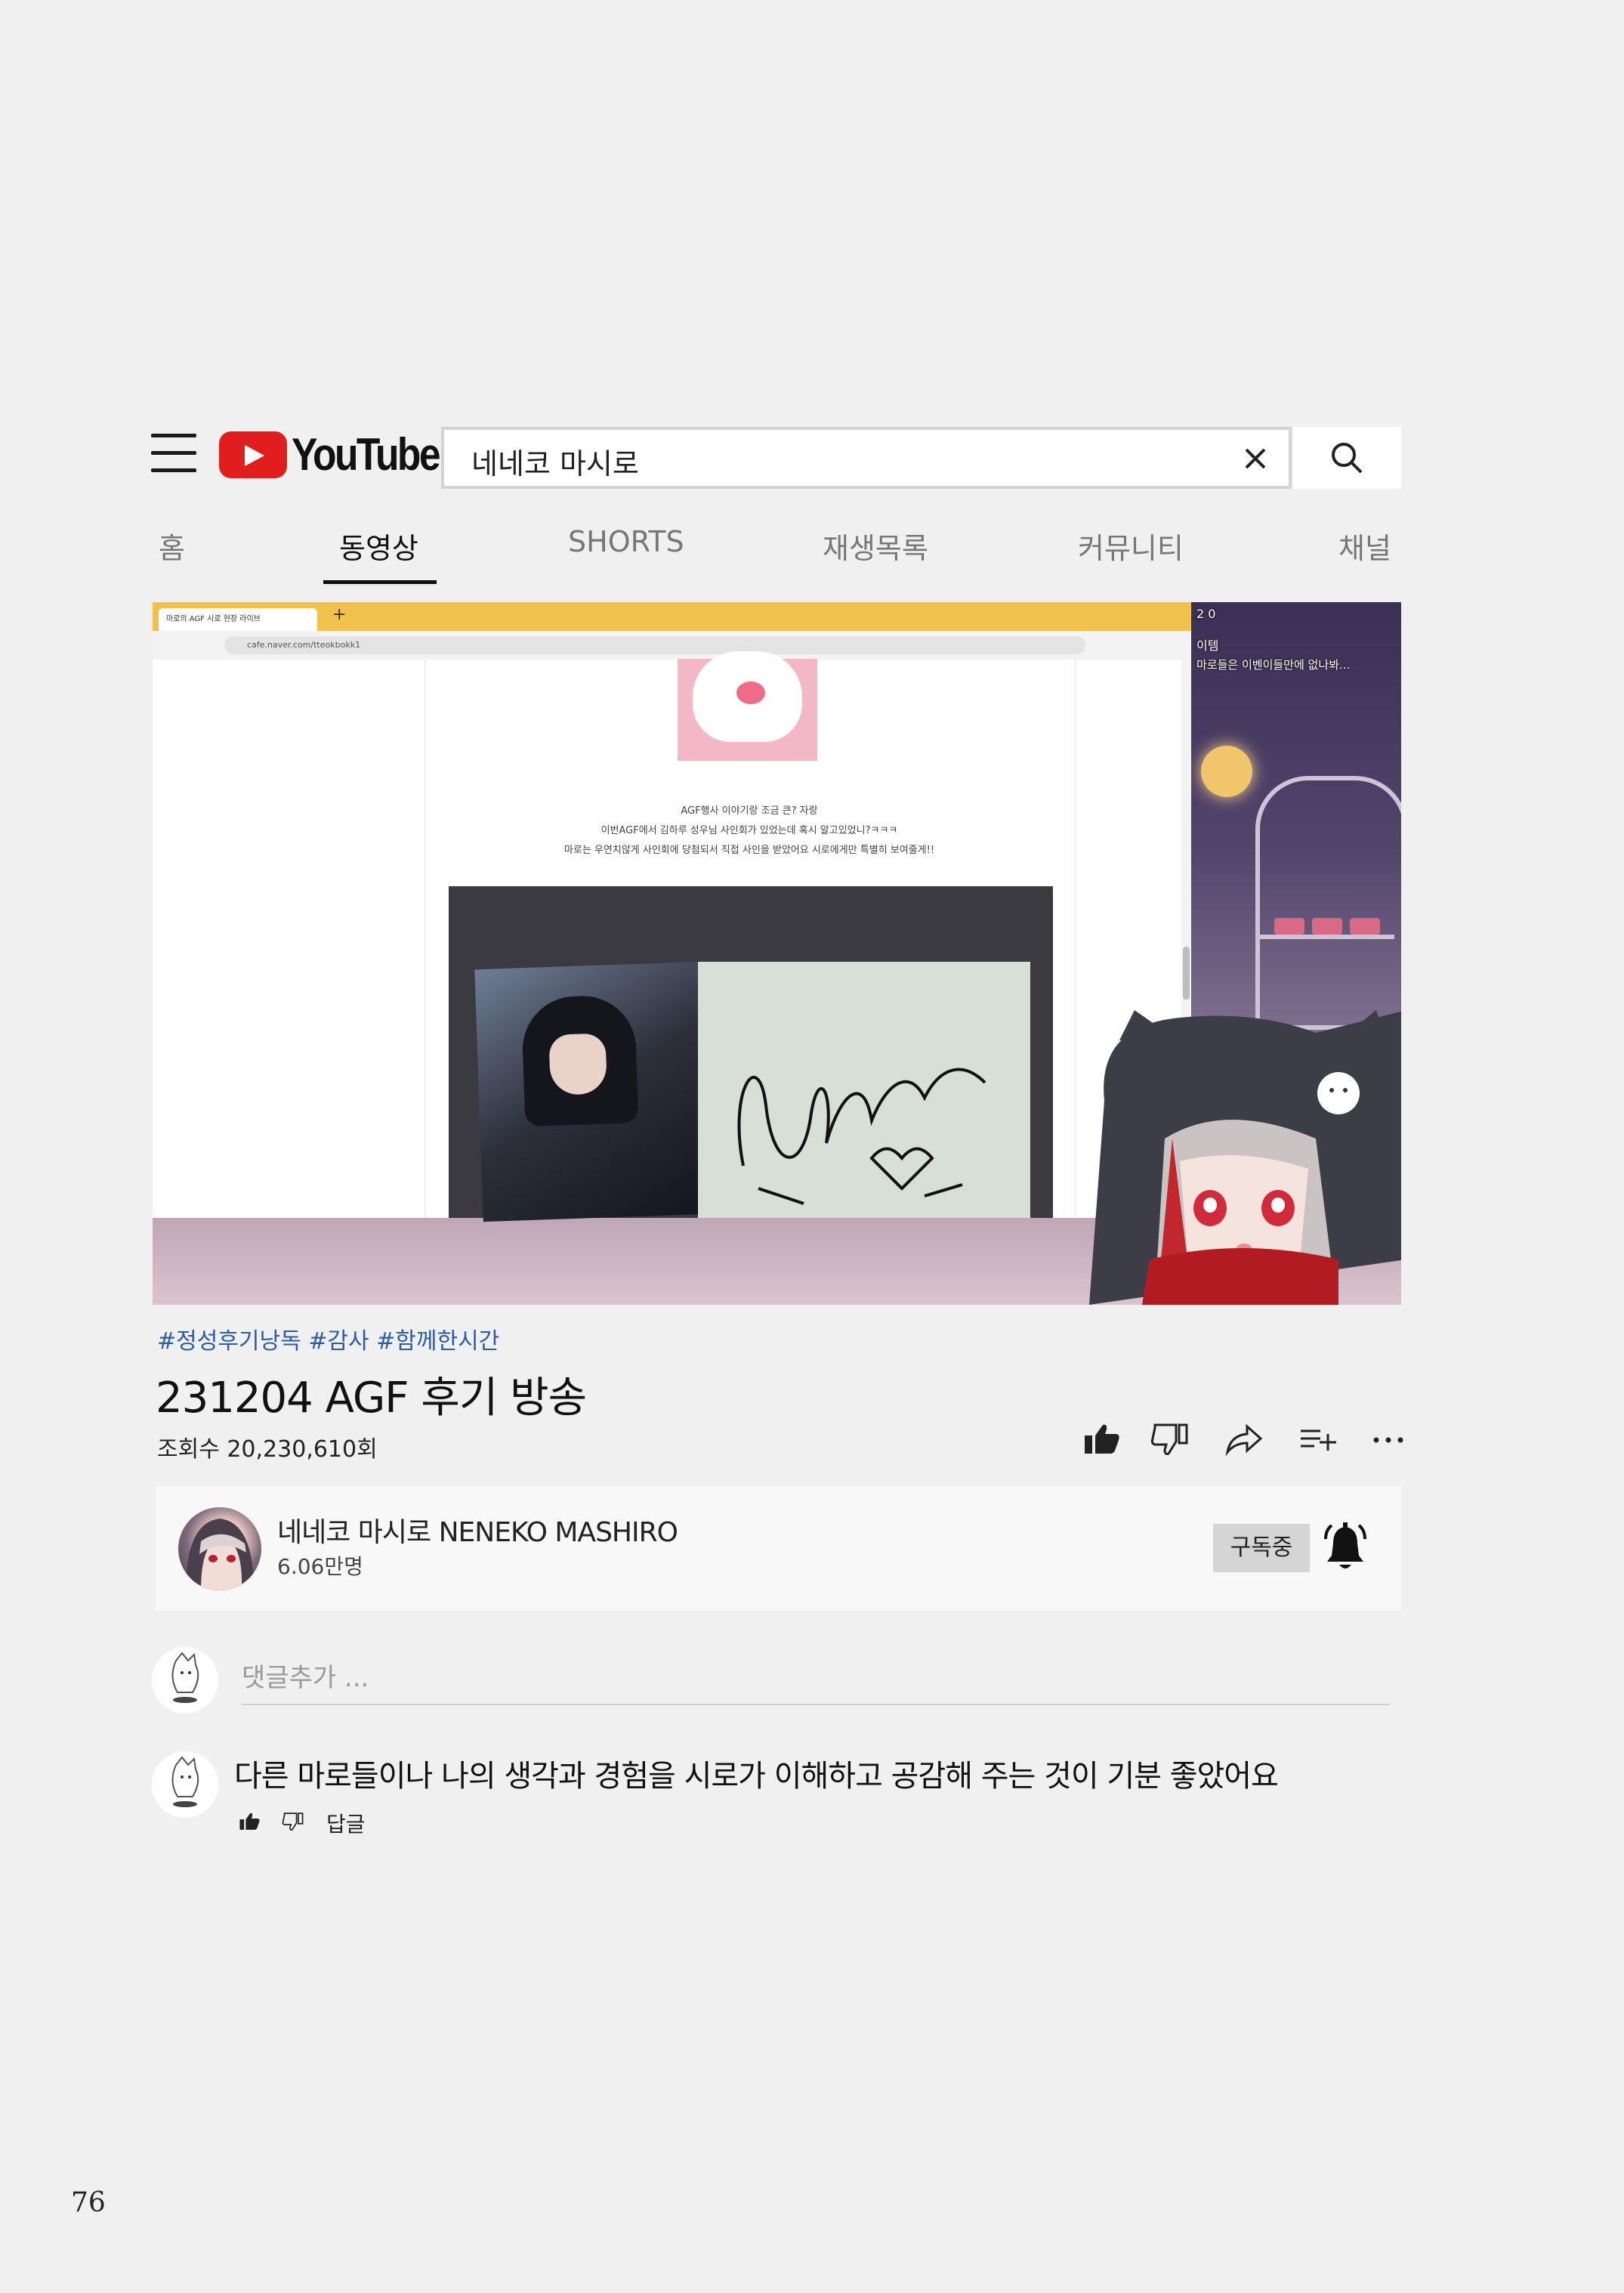 The height and width of the screenshot is (2293, 1624). What do you see at coordinates (861, 1136) in the screenshot?
I see `signature` at bounding box center [861, 1136].